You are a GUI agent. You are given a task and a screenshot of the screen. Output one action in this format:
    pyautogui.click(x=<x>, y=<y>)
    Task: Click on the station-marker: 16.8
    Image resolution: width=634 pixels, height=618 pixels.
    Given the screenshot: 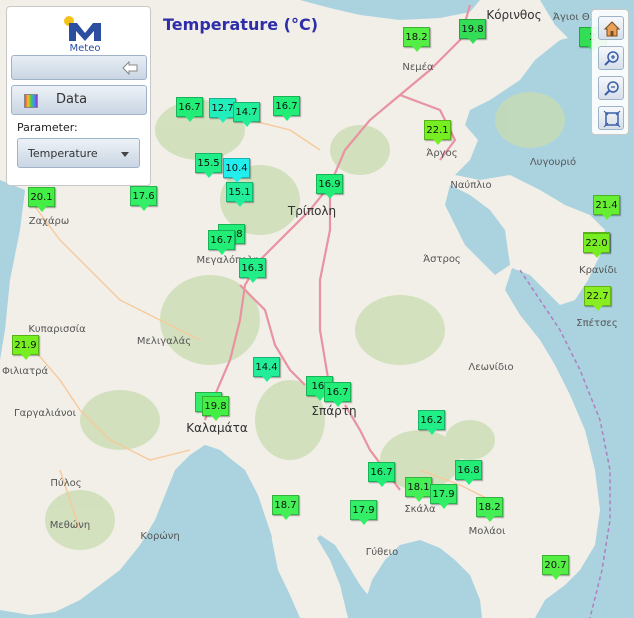 What is the action you would take?
    pyautogui.click(x=468, y=472)
    